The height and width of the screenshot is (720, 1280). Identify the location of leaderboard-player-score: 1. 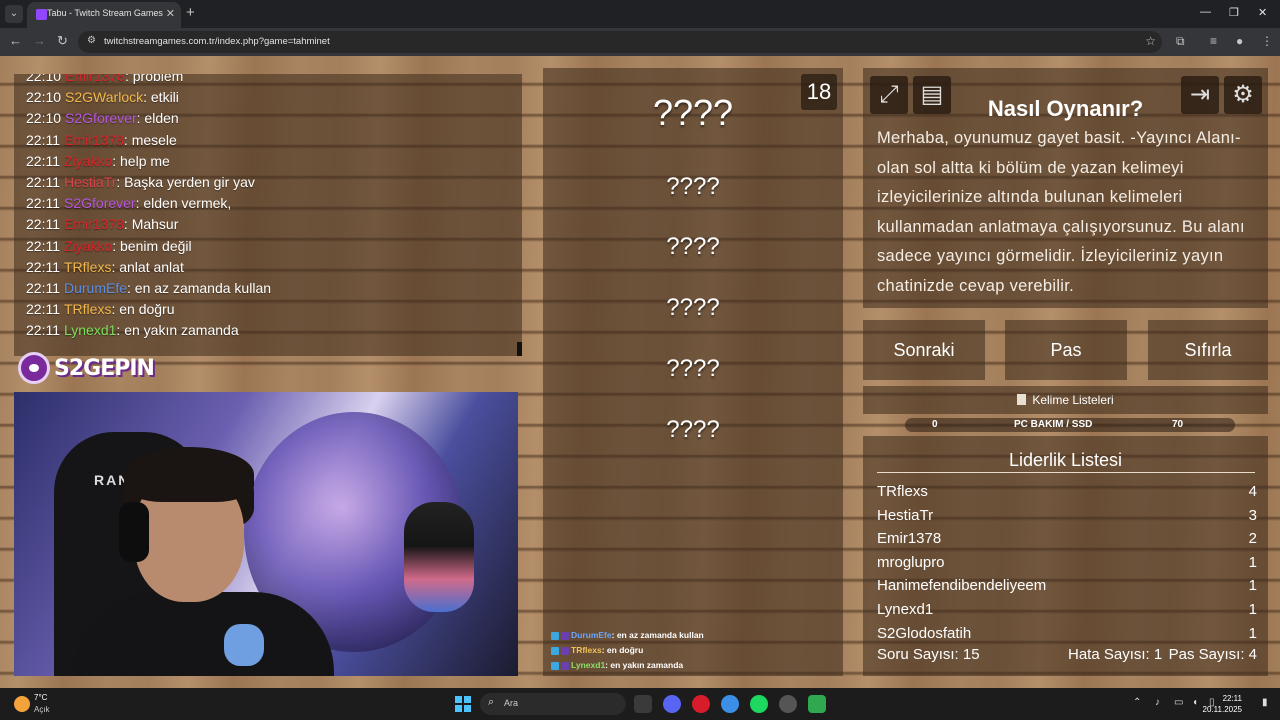
(1252, 631).